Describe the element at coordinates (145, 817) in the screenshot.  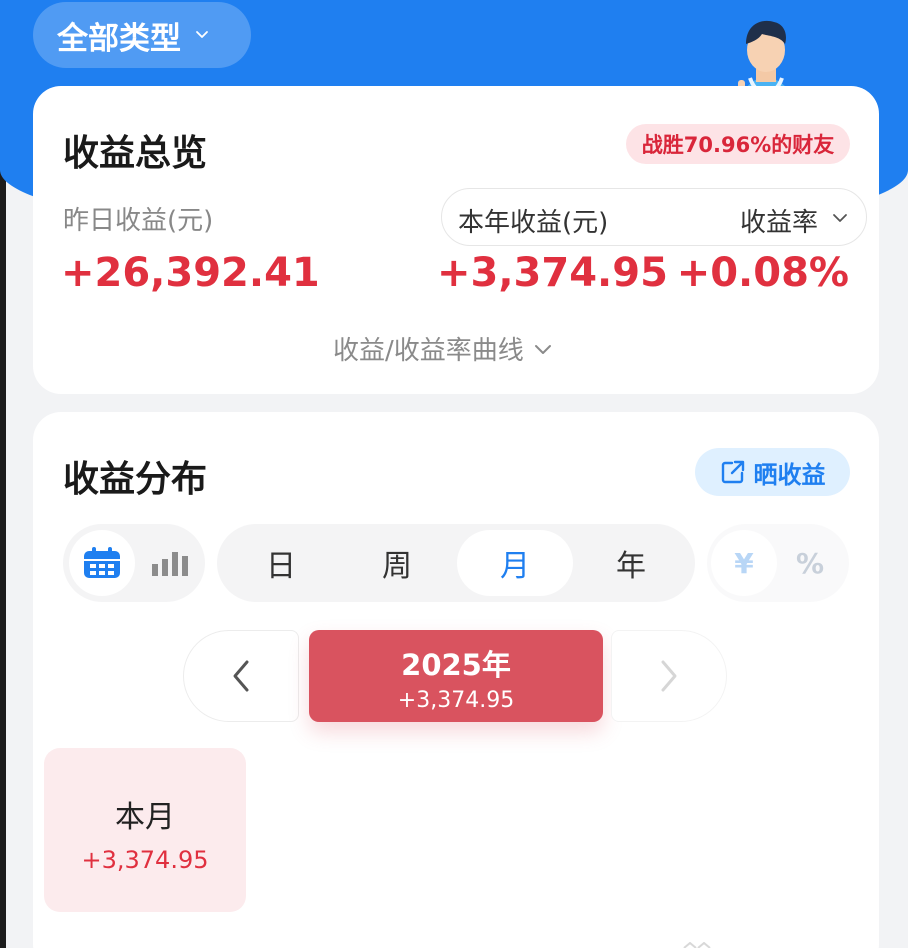
I see `month-label: 本月` at that location.